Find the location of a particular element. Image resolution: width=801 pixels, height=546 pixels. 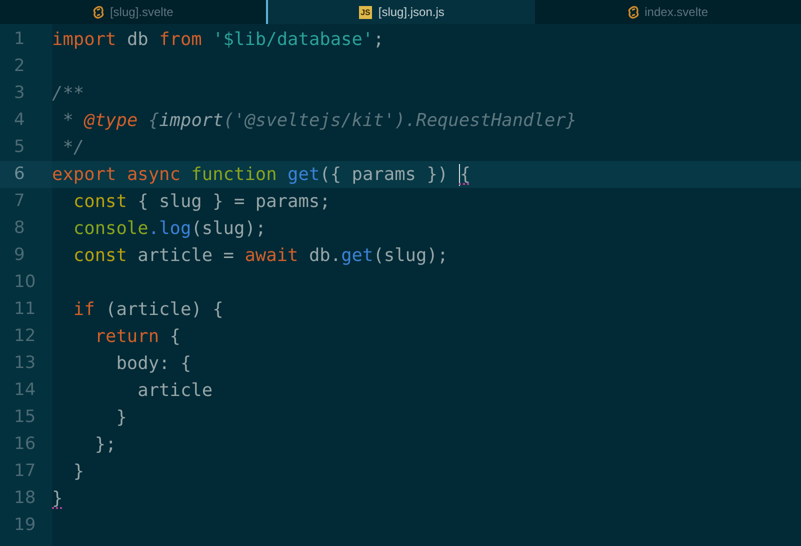

code-line: */ is located at coordinates (73, 148).